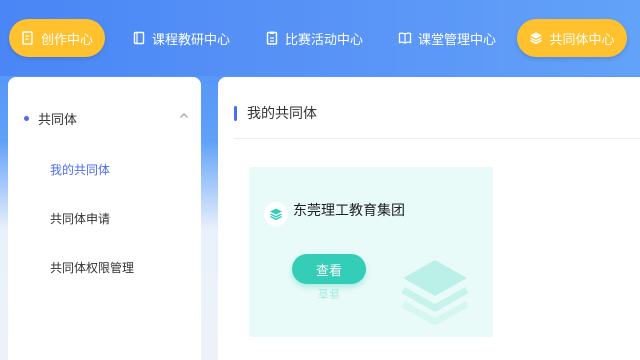 The height and width of the screenshot is (360, 640). What do you see at coordinates (184, 115) in the screenshot?
I see `chevron-up-icon` at bounding box center [184, 115].